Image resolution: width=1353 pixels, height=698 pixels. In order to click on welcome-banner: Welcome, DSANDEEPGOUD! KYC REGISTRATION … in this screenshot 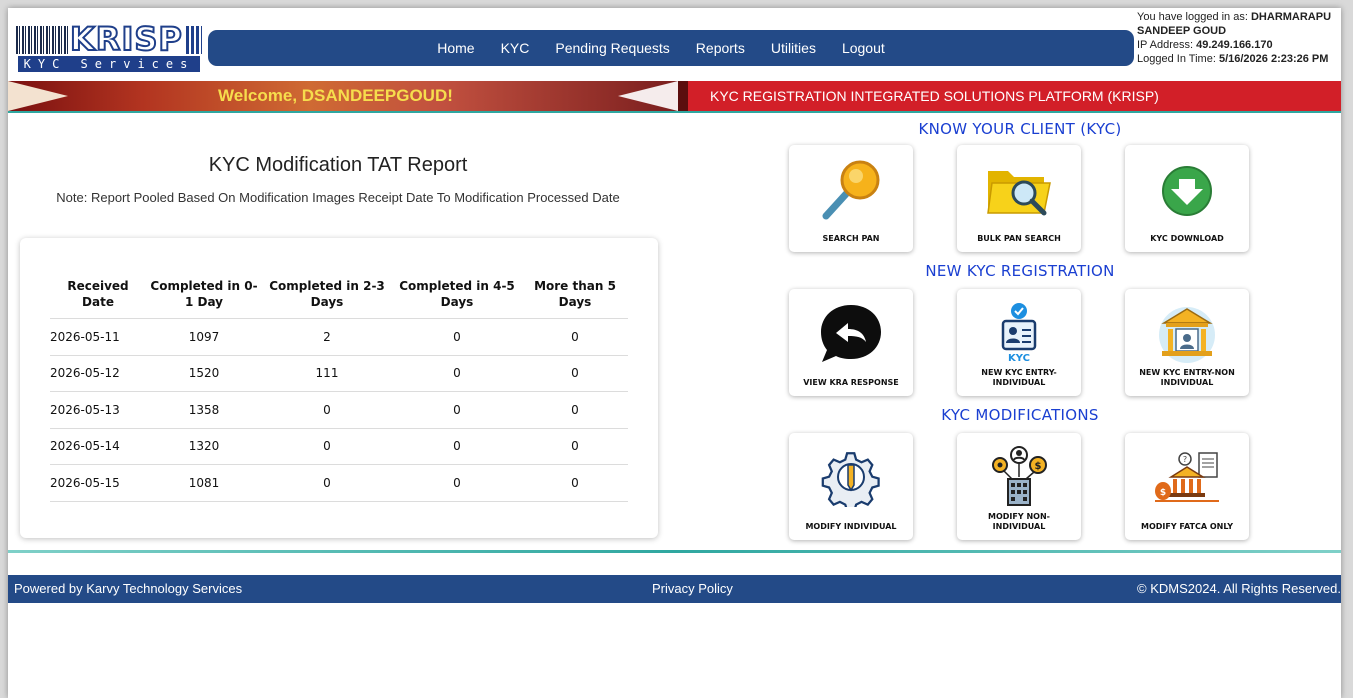, I will do `click(674, 96)`.